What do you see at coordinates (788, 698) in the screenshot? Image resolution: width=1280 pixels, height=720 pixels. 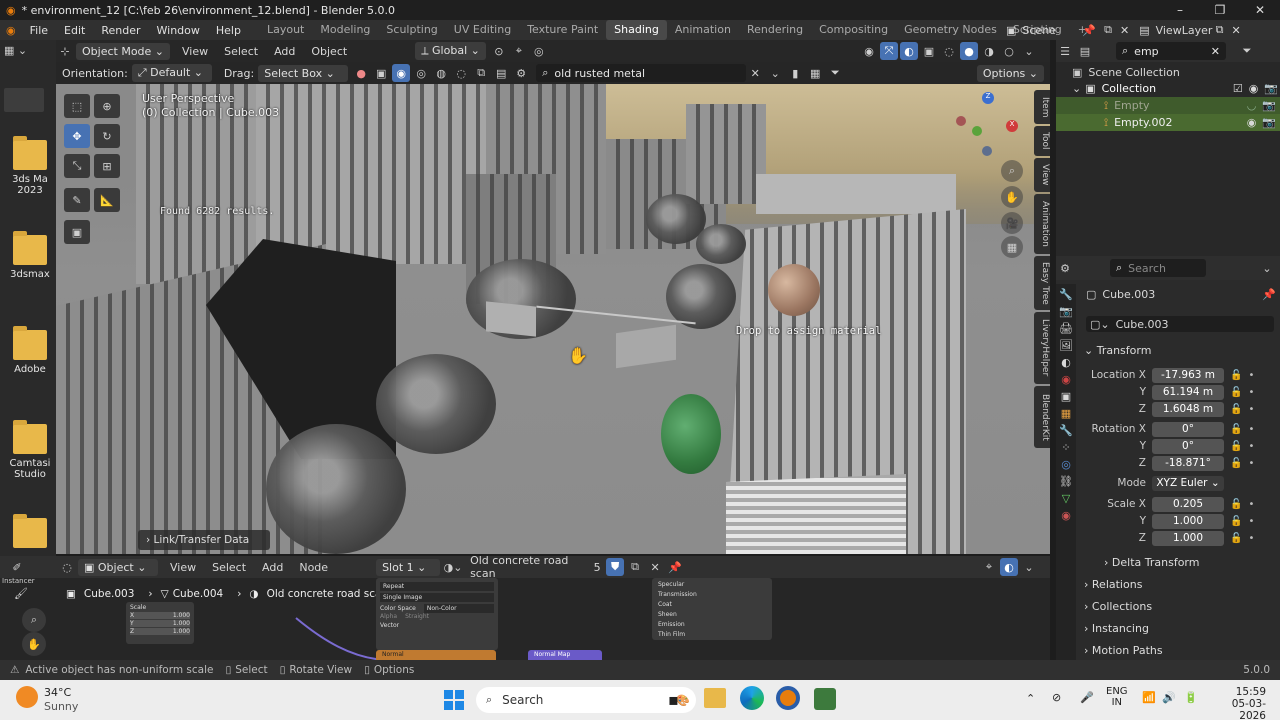 I see `blender-taskbar-icon` at bounding box center [788, 698].